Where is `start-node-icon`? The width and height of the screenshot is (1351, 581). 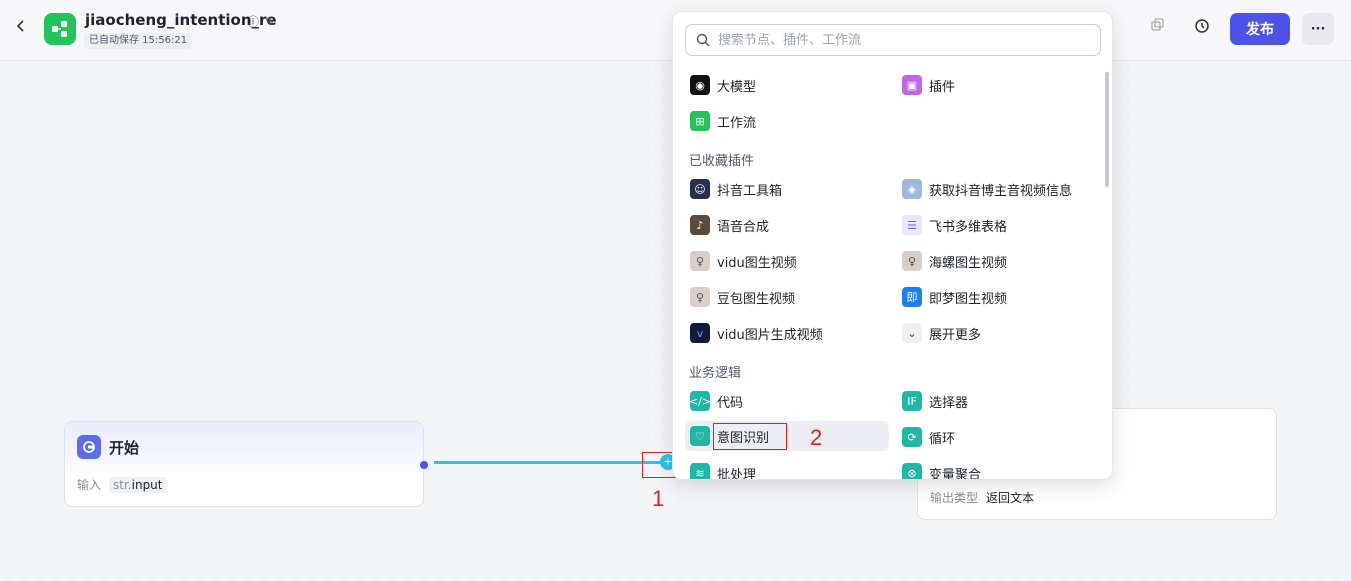 start-node-icon is located at coordinates (89, 447).